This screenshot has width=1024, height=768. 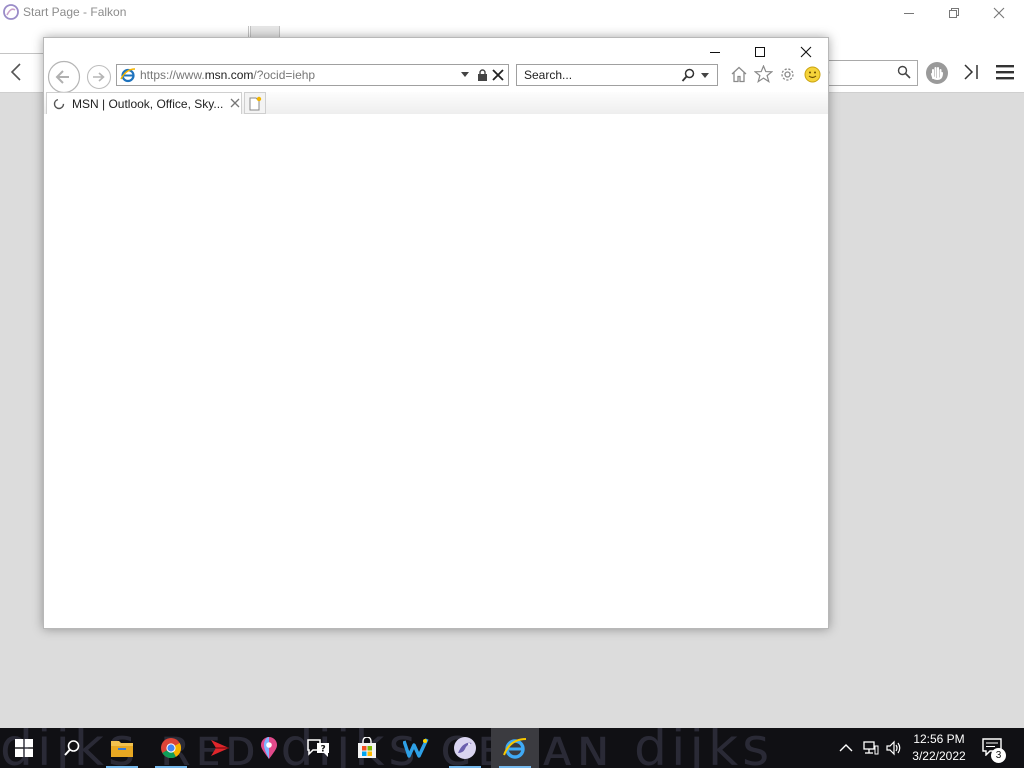 What do you see at coordinates (937, 73) in the screenshot?
I see `adblock-icon` at bounding box center [937, 73].